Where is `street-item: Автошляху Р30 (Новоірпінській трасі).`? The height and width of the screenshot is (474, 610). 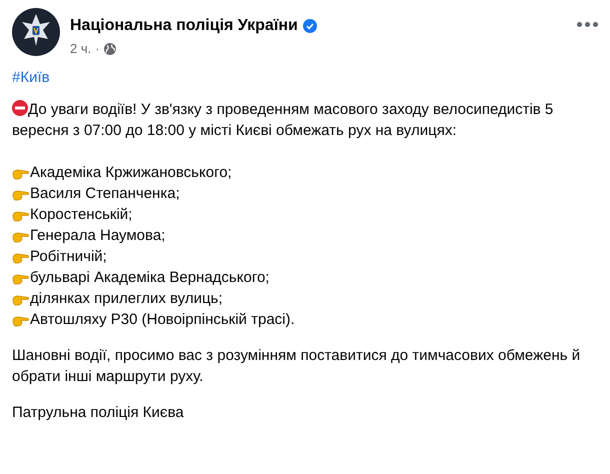
street-item: Автошляху Р30 (Новоірпінській трасі). is located at coordinates (162, 320).